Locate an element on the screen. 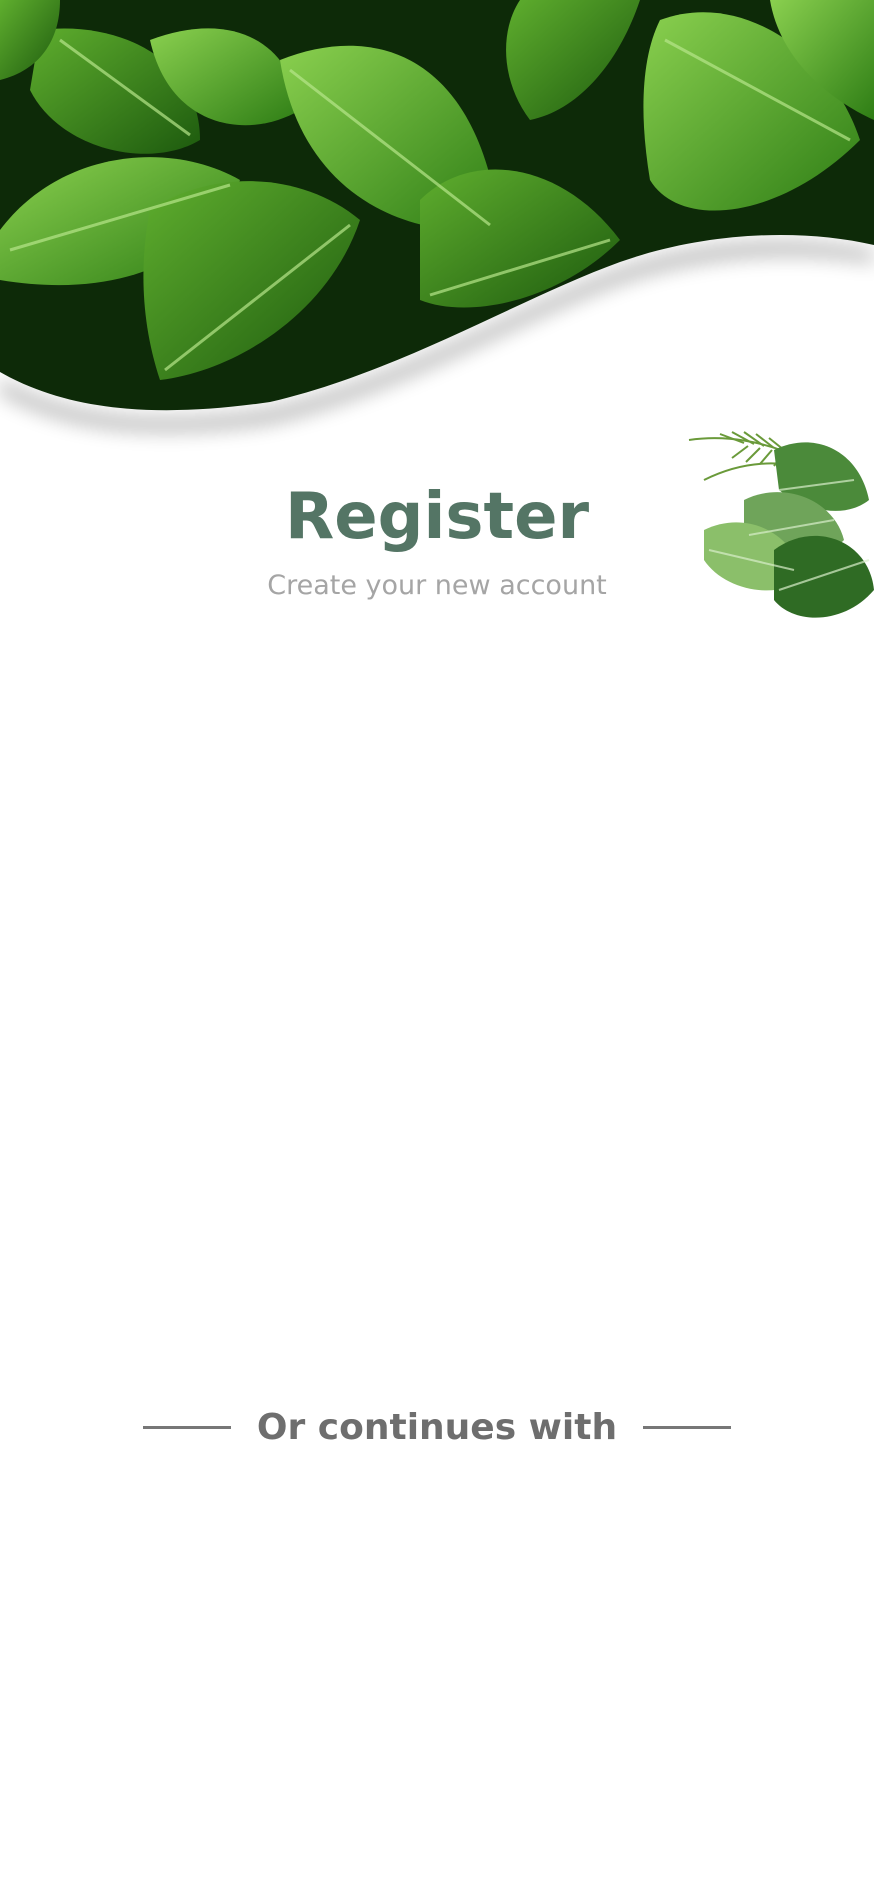  page-subtitle: Create your new account is located at coordinates (437, 585).